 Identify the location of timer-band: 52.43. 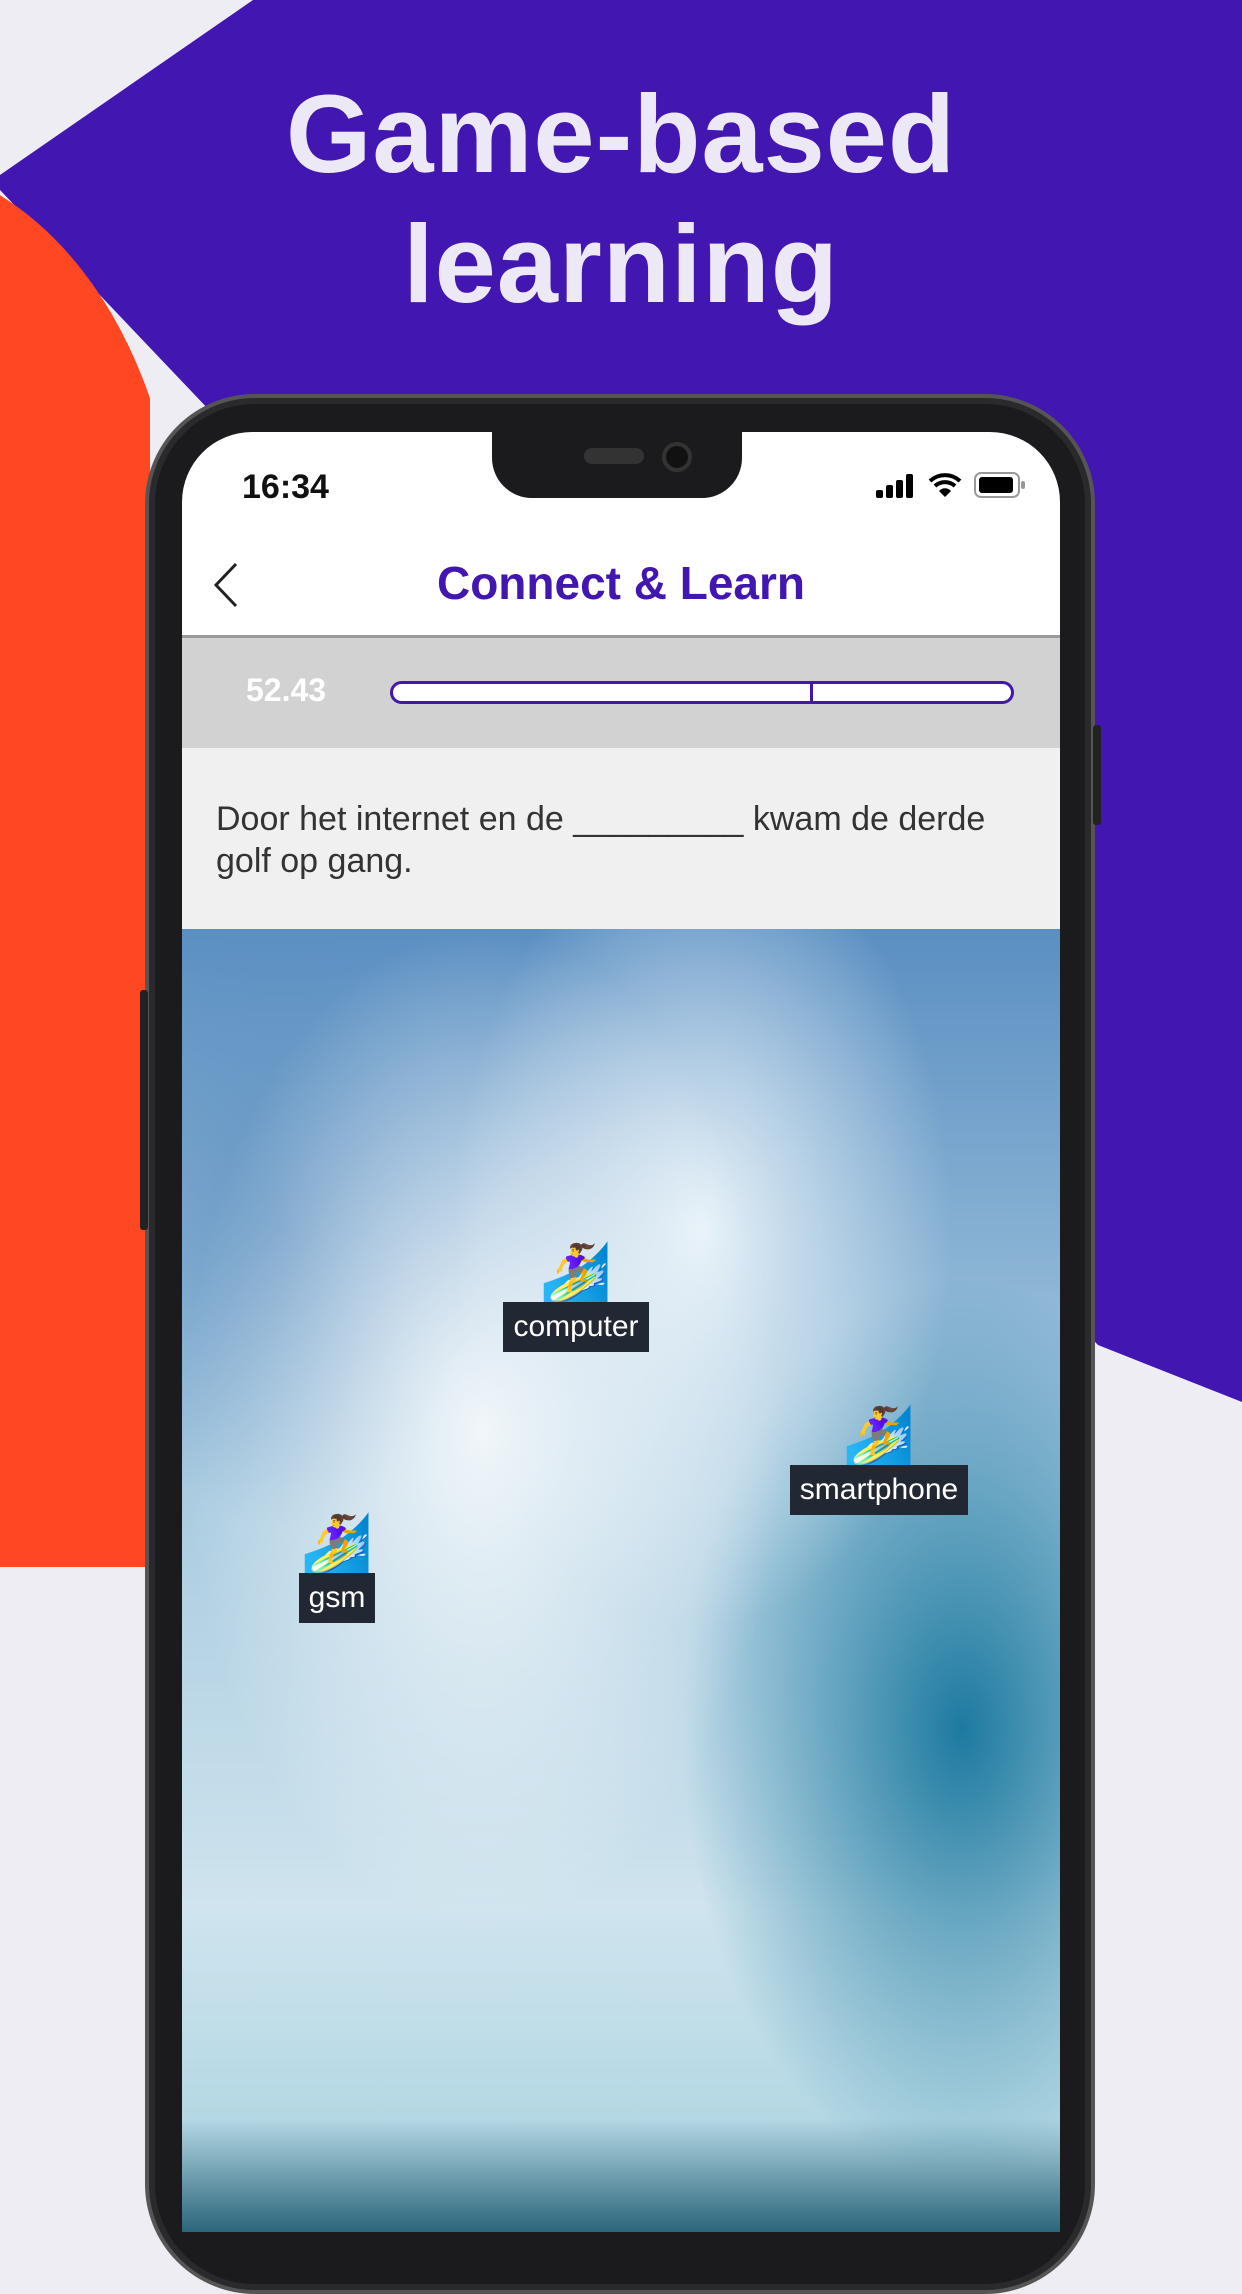
(621, 691).